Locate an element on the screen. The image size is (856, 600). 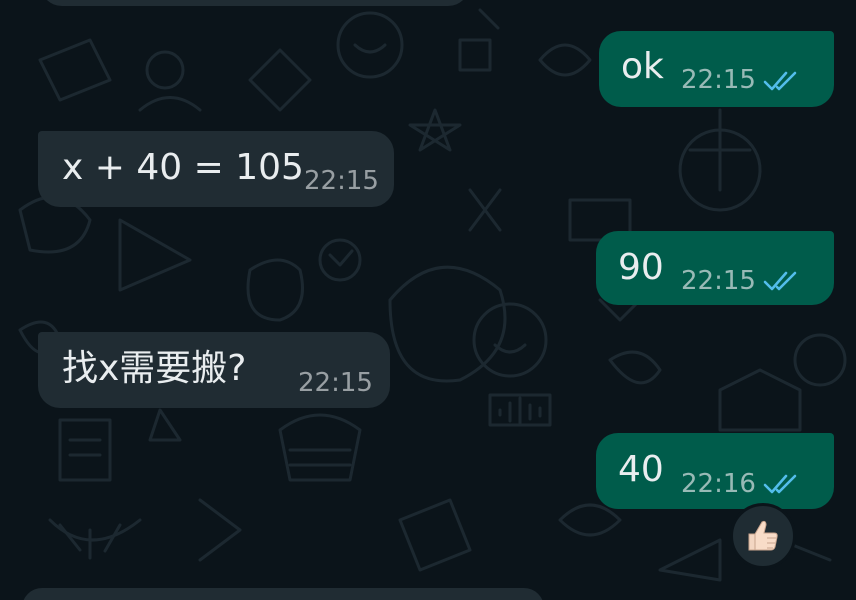
message-text: 40 is located at coordinates (641, 469).